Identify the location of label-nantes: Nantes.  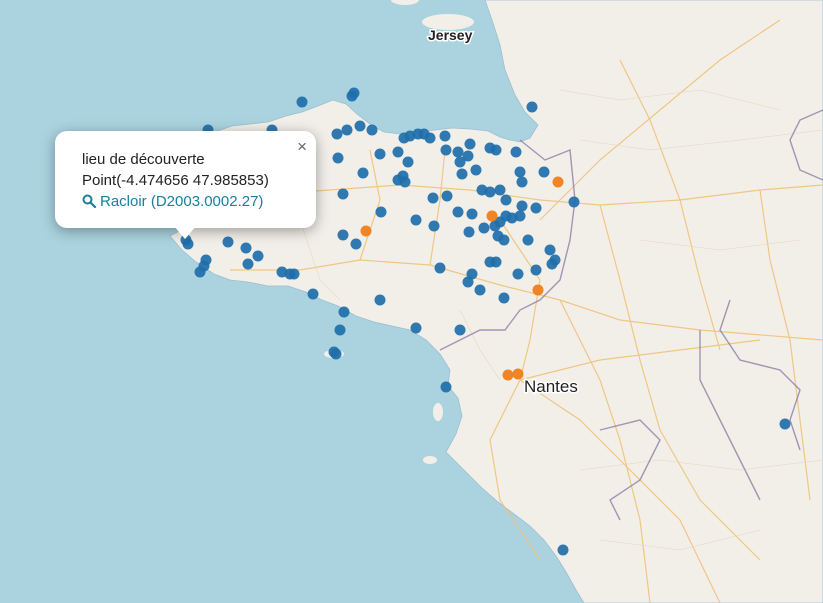
(551, 386).